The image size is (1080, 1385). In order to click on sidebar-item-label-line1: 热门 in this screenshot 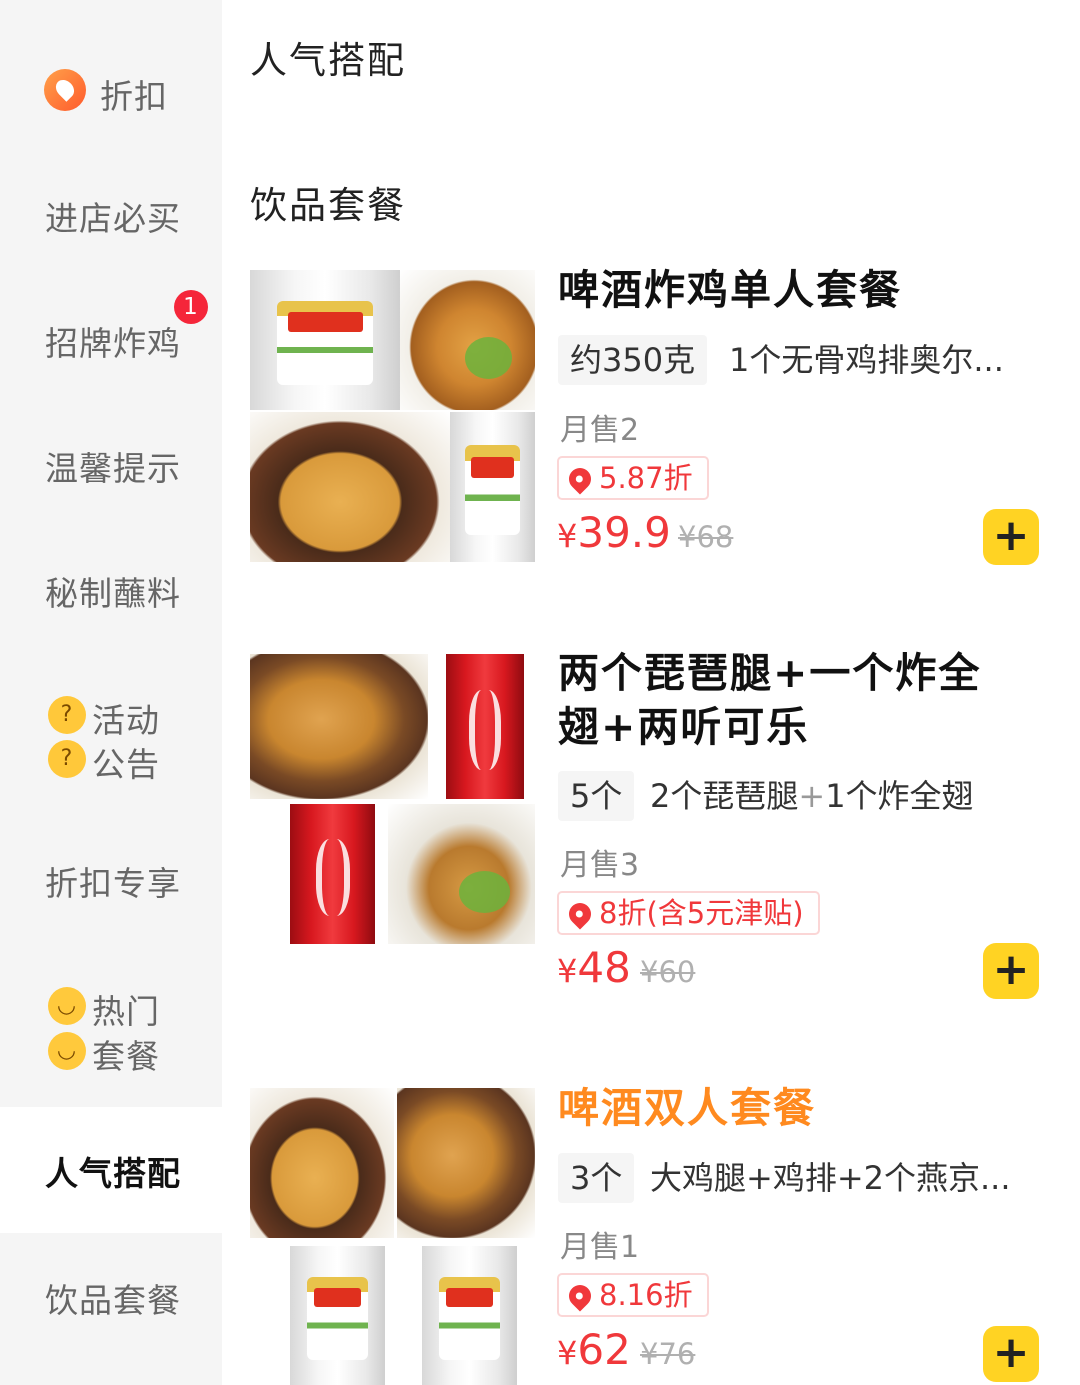, I will do `click(126, 1011)`.